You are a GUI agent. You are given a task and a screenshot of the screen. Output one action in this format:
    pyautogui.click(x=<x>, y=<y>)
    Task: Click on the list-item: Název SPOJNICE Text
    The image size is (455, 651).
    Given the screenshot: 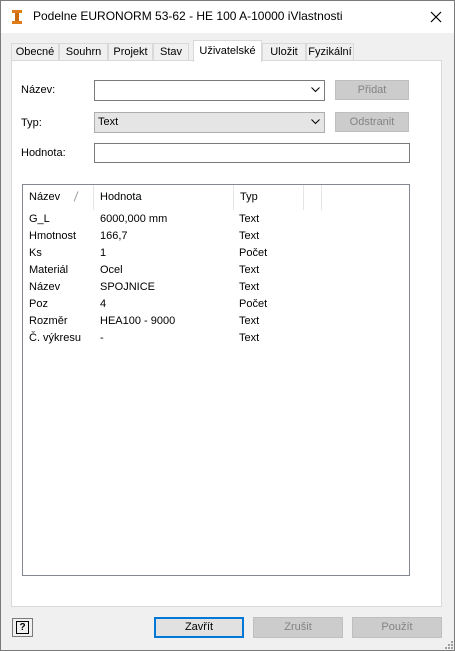 What is the action you would take?
    pyautogui.click(x=216, y=287)
    